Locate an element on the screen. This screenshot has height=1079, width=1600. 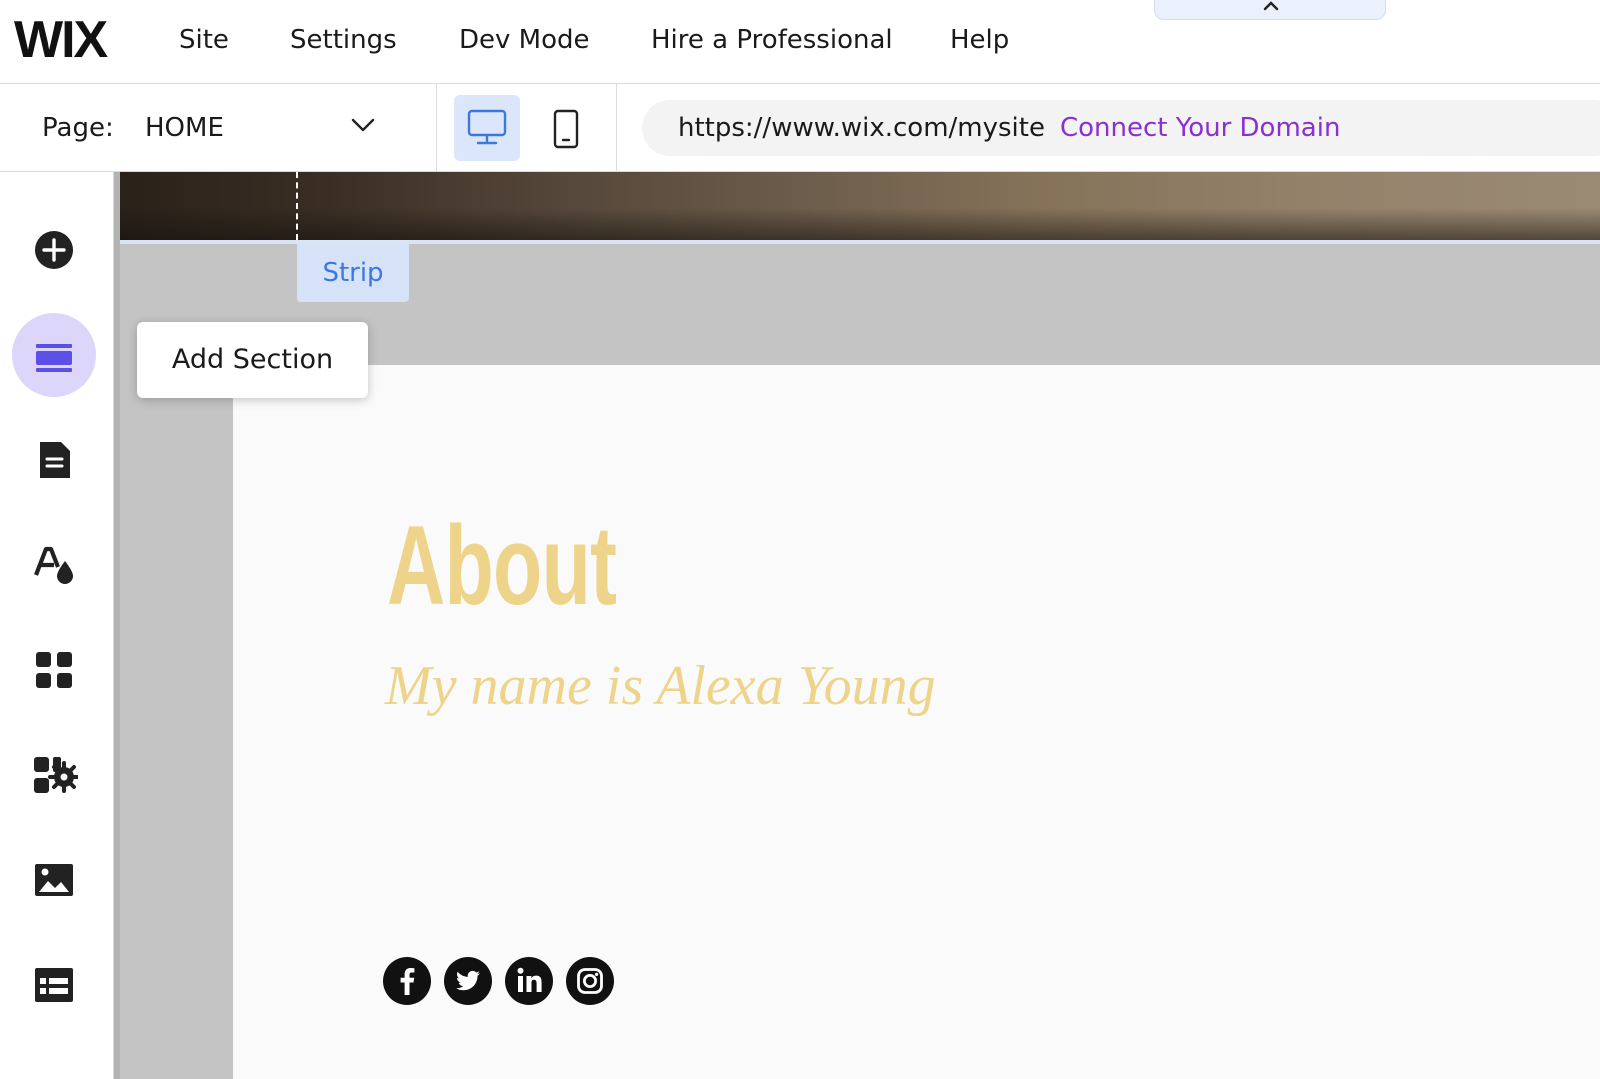
chevron-up-icon is located at coordinates (1271, 6).